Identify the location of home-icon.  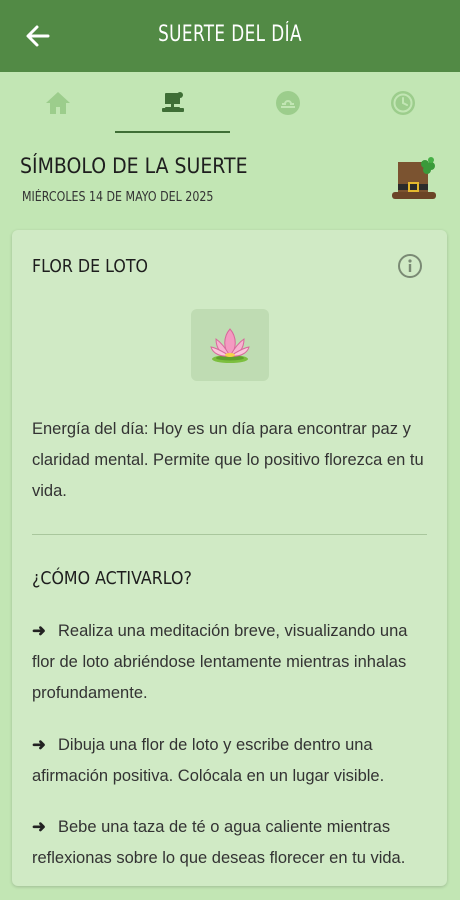
(57, 103).